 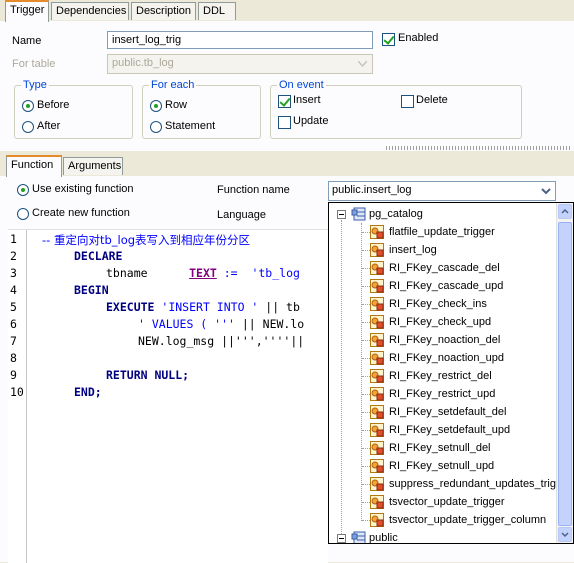 What do you see at coordinates (98, 256) in the screenshot?
I see `code-line-2: DECLARE` at bounding box center [98, 256].